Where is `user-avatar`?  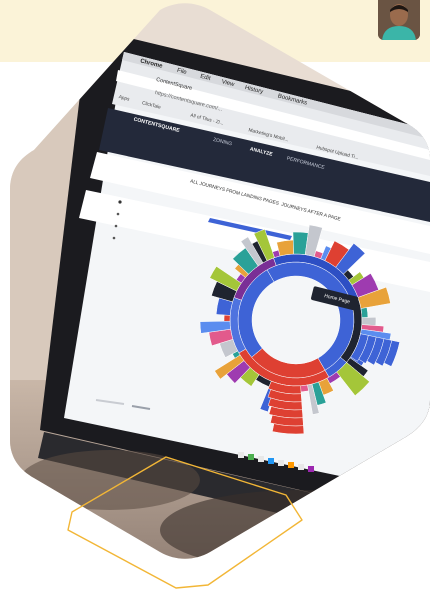
user-avatar is located at coordinates (399, 20).